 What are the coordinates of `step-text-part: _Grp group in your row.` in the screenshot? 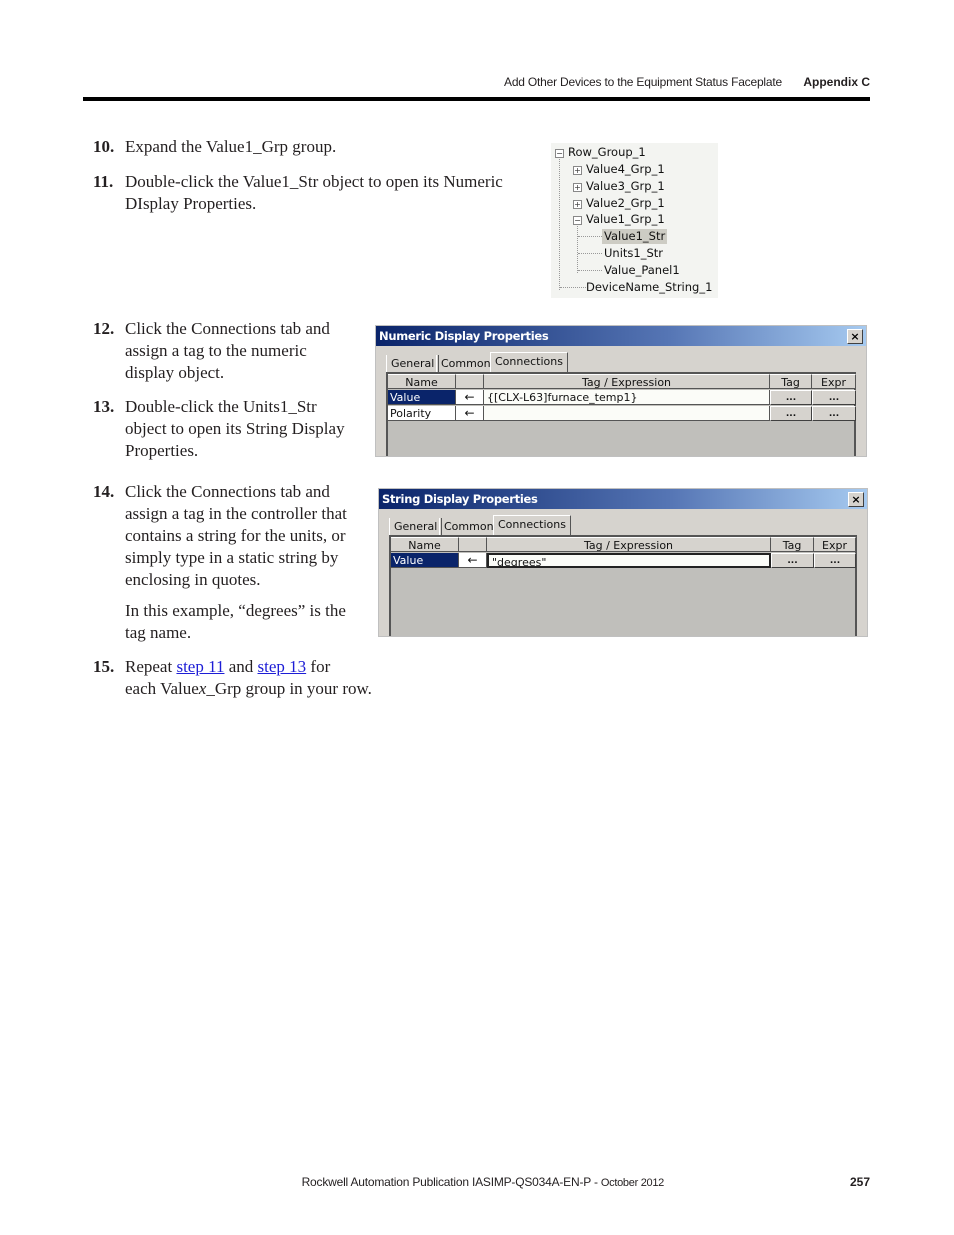 It's located at (289, 688).